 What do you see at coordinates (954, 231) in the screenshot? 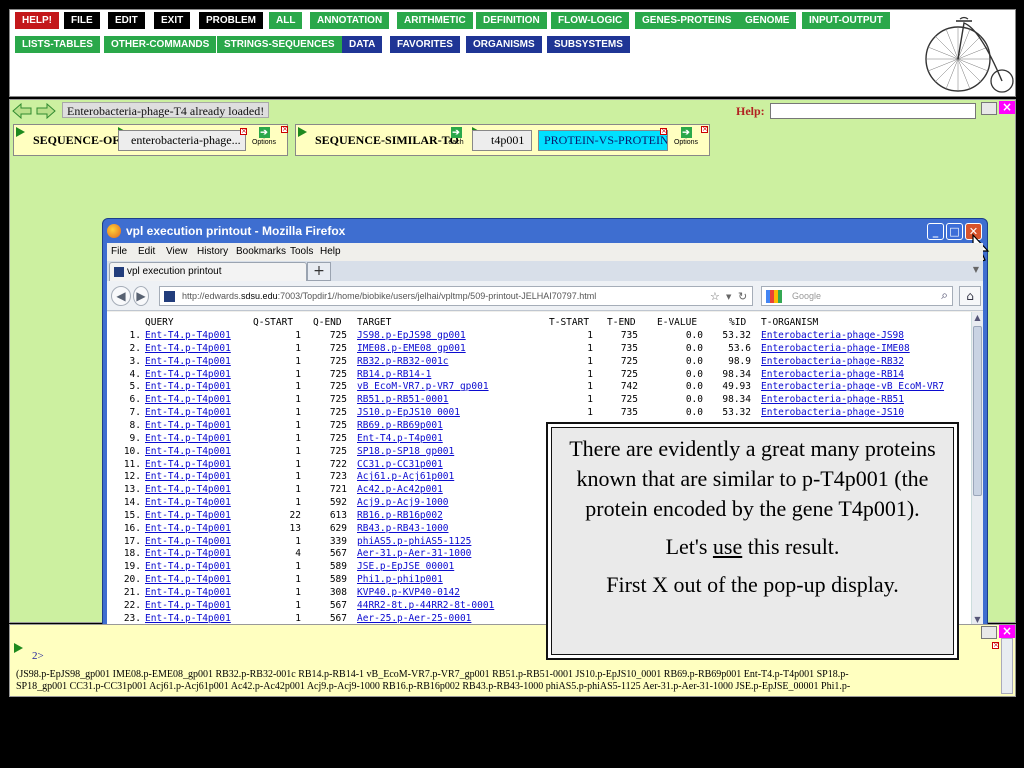
I see `maximize-button: □` at bounding box center [954, 231].